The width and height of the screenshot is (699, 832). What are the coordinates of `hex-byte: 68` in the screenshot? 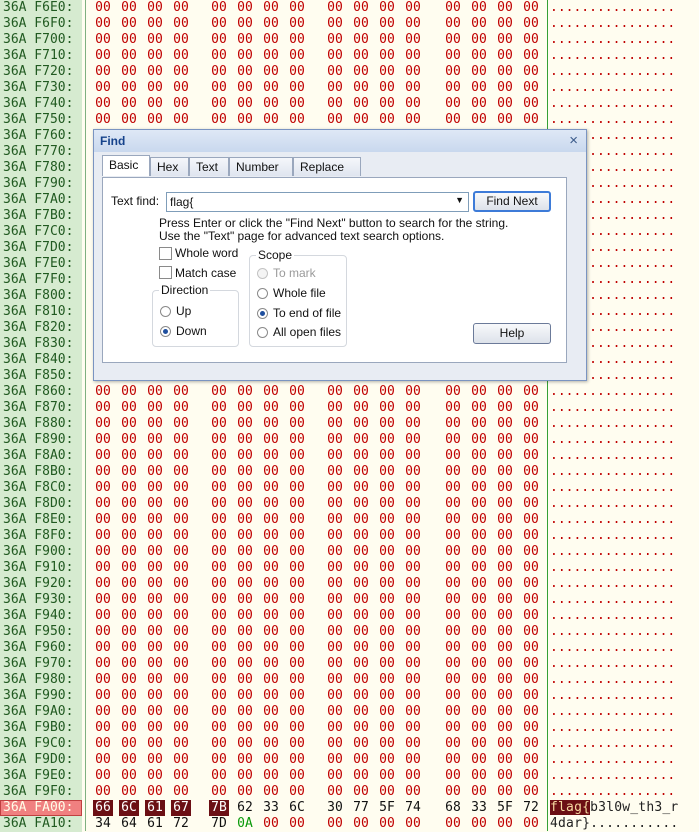 It's located at (453, 808).